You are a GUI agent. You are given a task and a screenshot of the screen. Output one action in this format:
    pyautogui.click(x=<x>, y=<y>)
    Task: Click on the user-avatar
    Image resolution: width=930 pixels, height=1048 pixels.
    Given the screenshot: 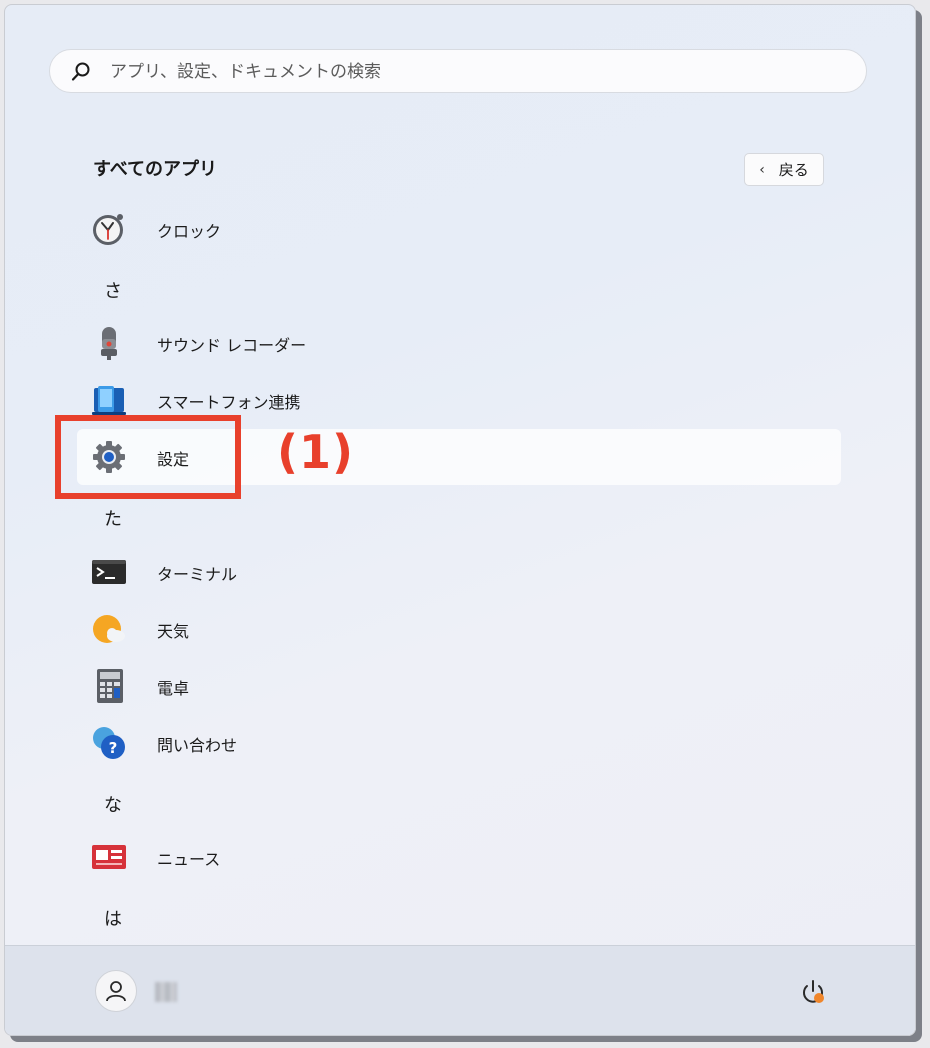 What is the action you would take?
    pyautogui.click(x=116, y=991)
    